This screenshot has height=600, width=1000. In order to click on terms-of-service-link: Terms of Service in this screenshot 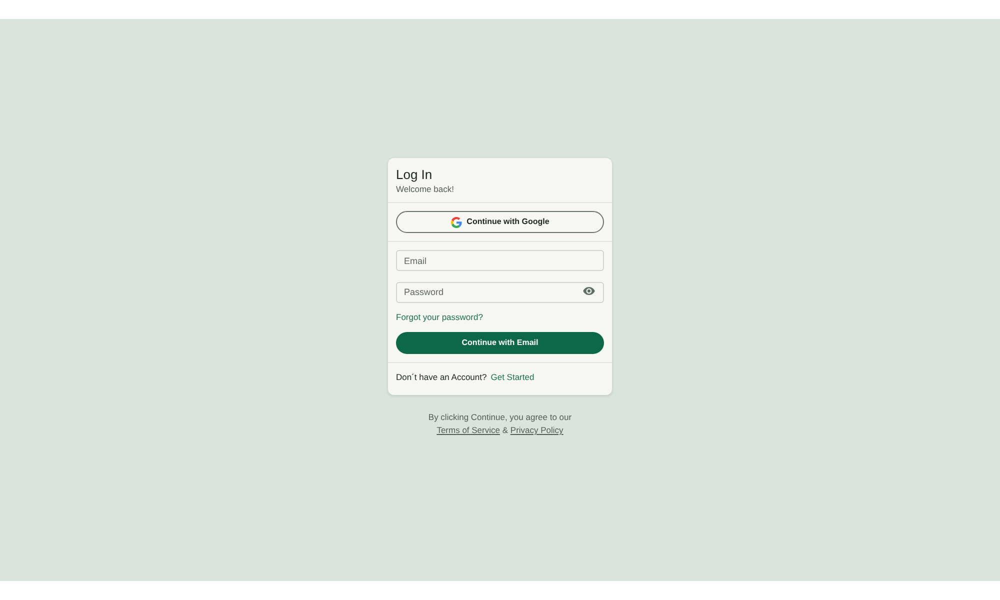, I will do `click(468, 430)`.